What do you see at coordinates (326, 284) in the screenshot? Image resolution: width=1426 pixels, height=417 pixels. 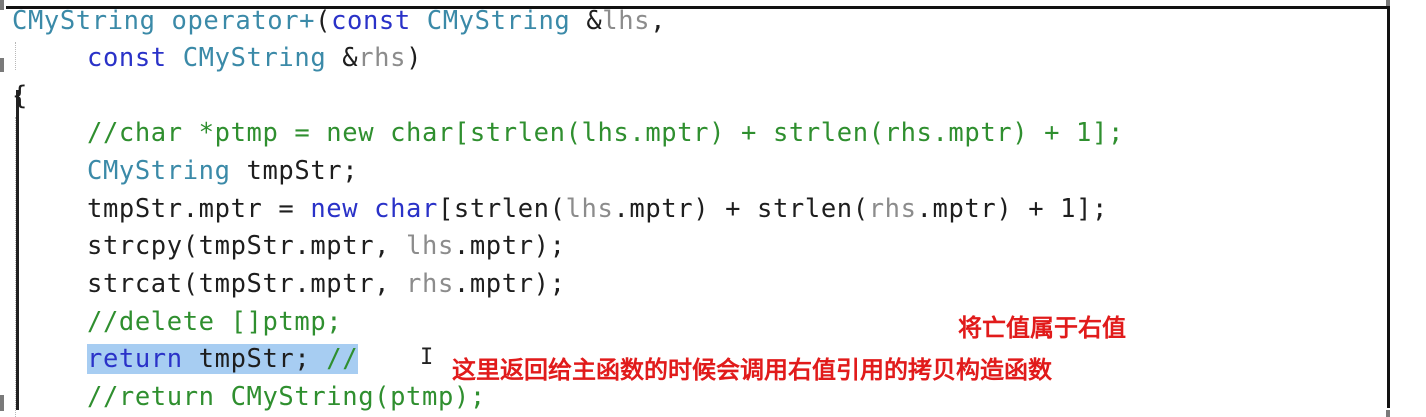 I see `code-line-8: strcat(tmpStr.mptr, rhs.mptr);` at bounding box center [326, 284].